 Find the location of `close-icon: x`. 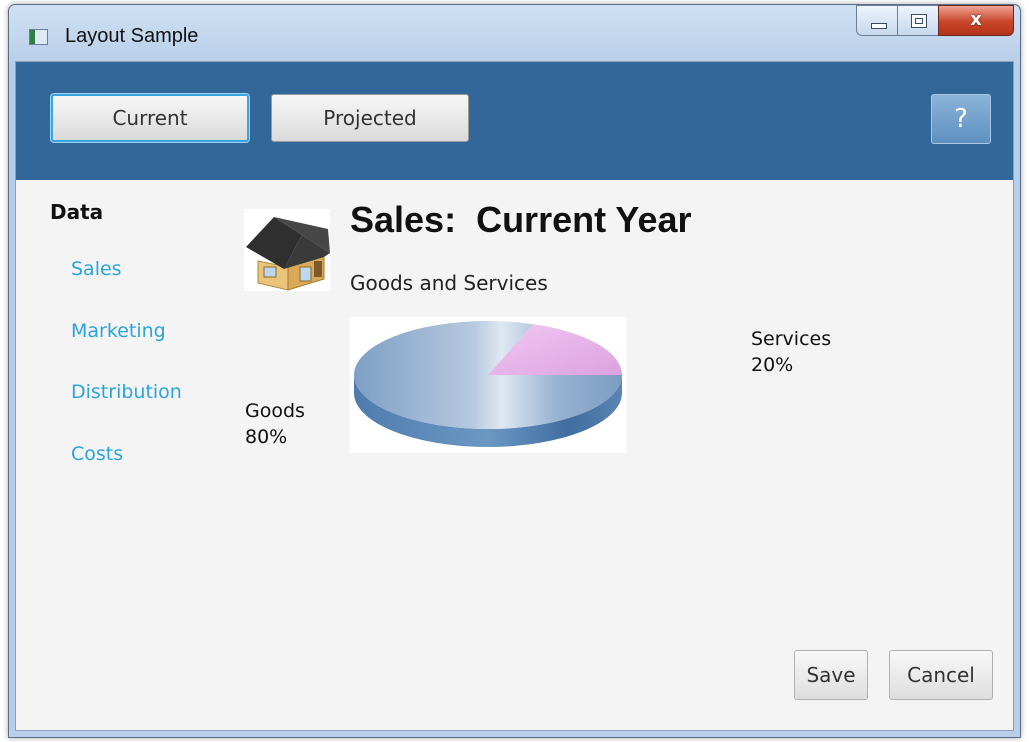

close-icon: x is located at coordinates (976, 19).